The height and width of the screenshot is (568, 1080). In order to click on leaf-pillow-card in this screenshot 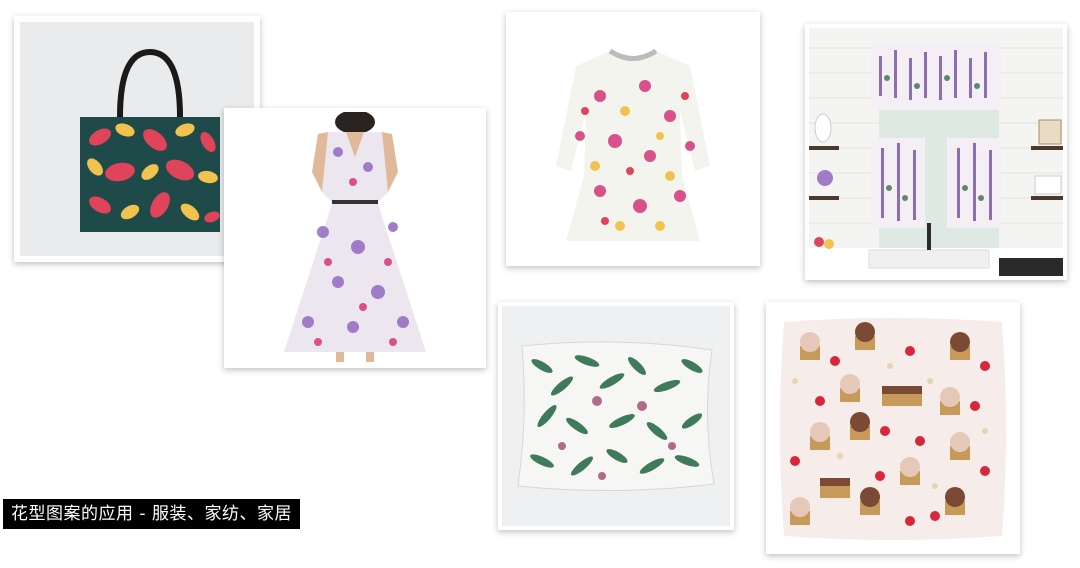, I will do `click(616, 416)`.